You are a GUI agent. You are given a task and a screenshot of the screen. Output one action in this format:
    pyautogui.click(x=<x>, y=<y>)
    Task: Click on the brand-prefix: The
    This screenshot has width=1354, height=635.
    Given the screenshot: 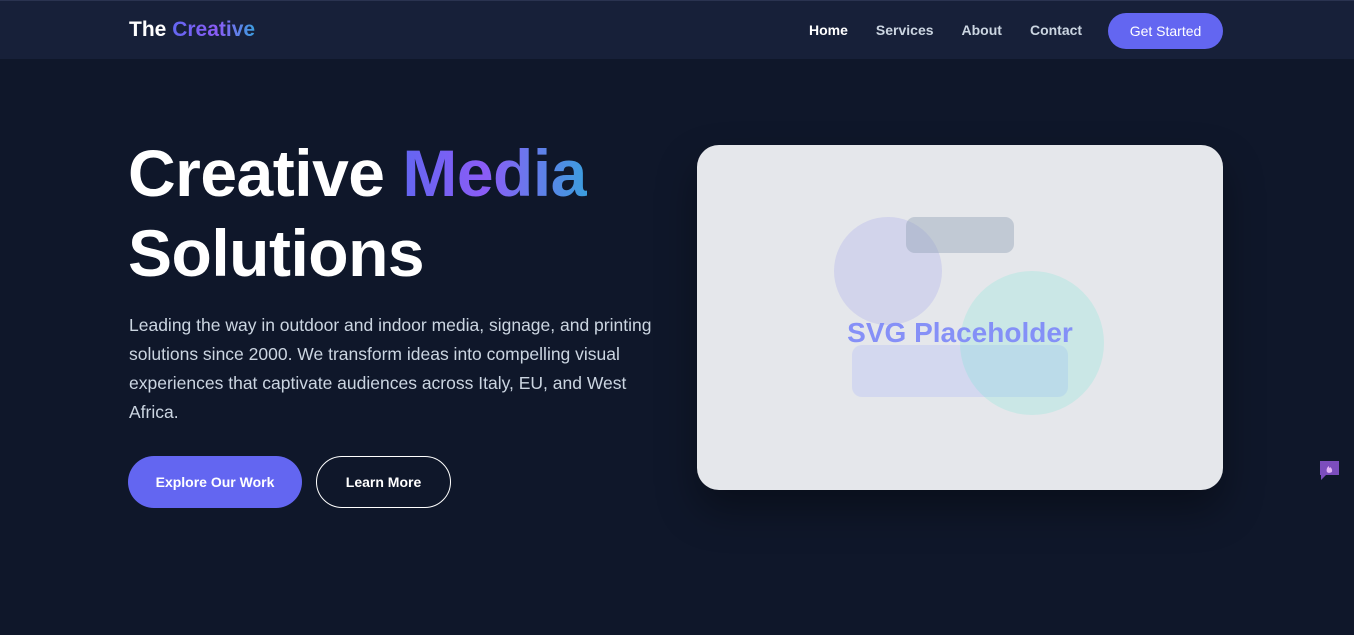 What is the action you would take?
    pyautogui.click(x=148, y=29)
    